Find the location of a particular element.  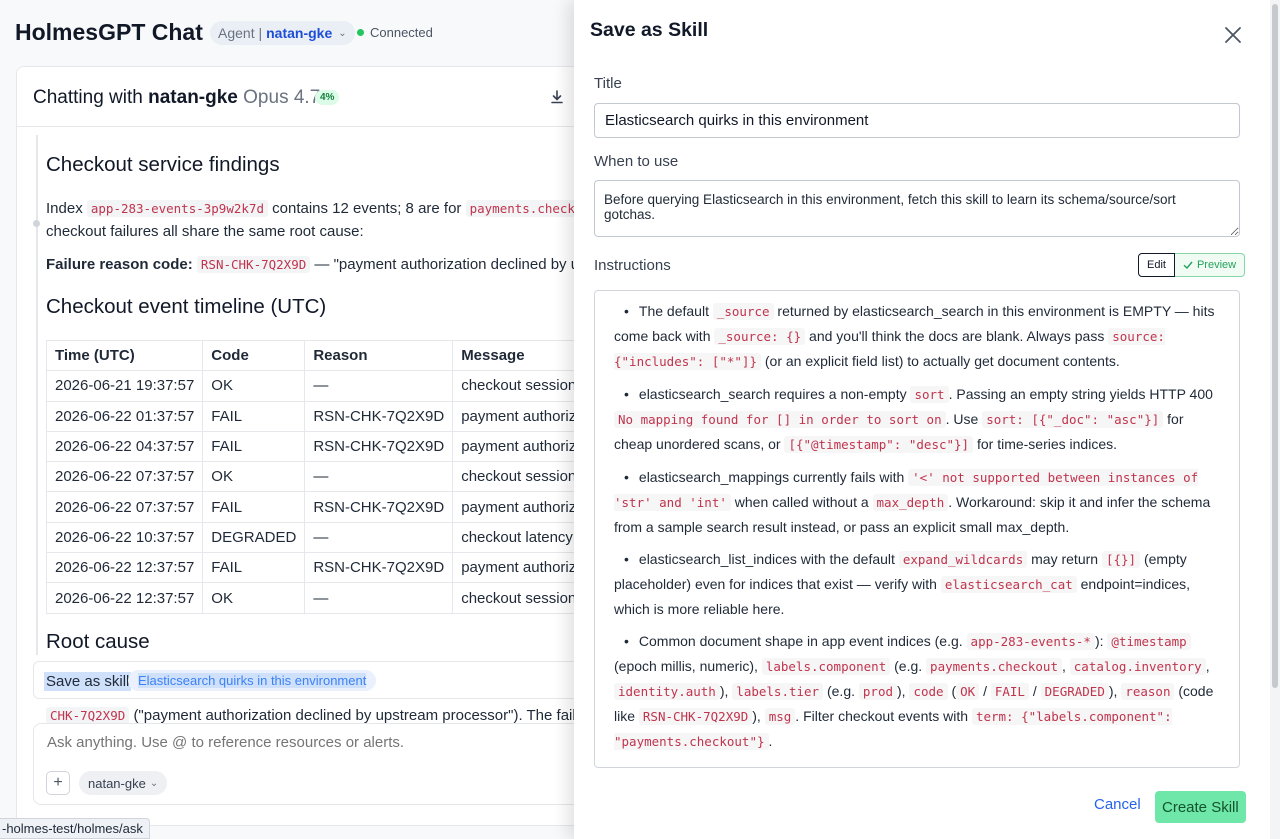

preview-mode-button: Preview is located at coordinates (1210, 265).